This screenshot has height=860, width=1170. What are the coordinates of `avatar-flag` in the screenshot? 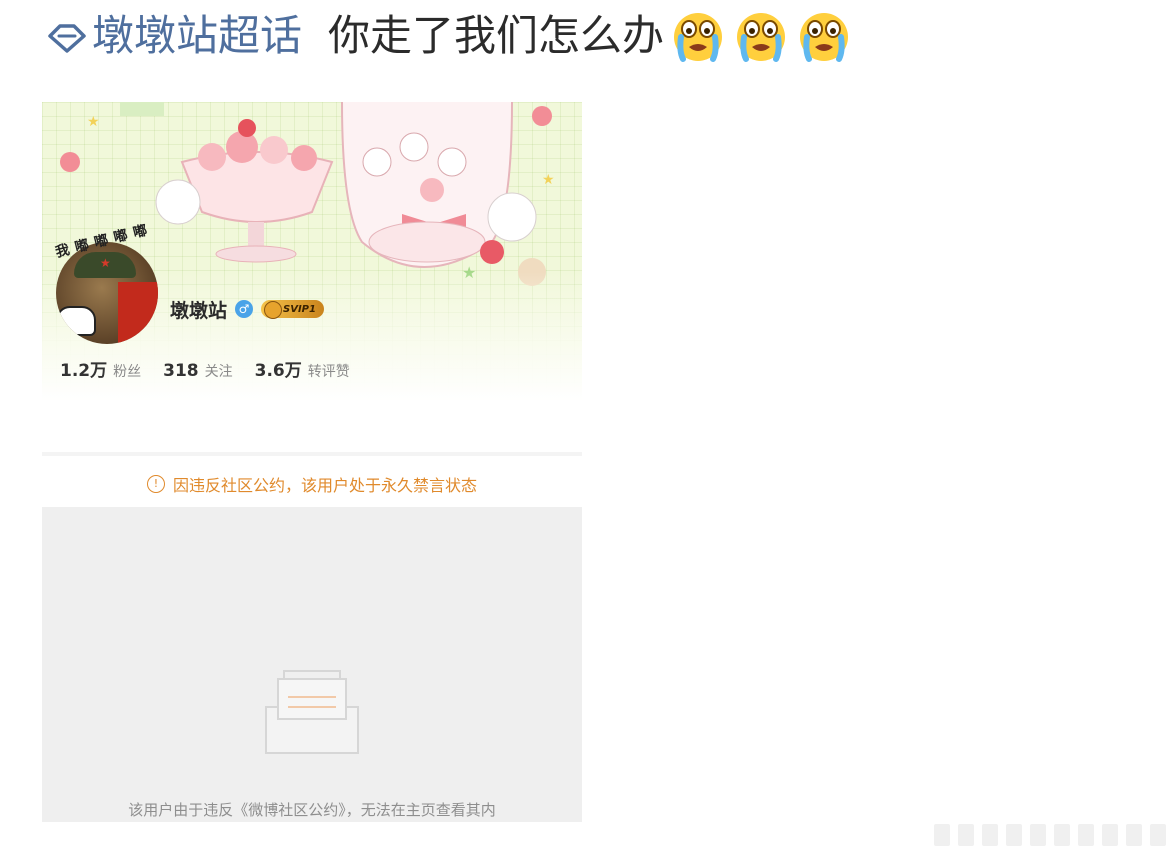 It's located at (138, 313).